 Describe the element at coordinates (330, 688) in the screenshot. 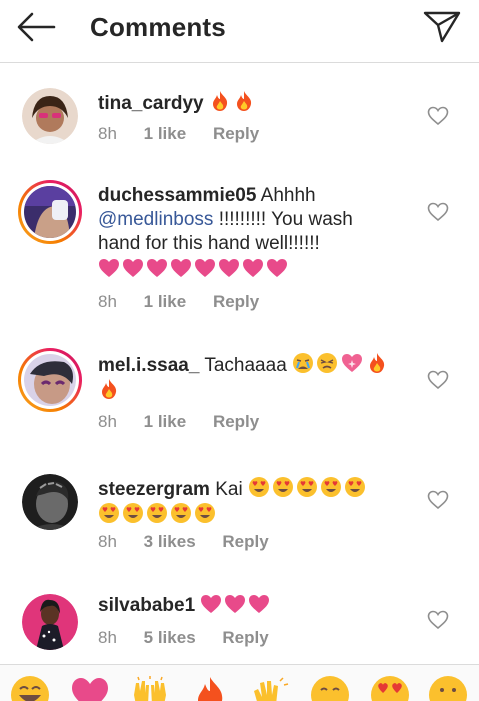

I see `hugging-face-emoji-button` at that location.